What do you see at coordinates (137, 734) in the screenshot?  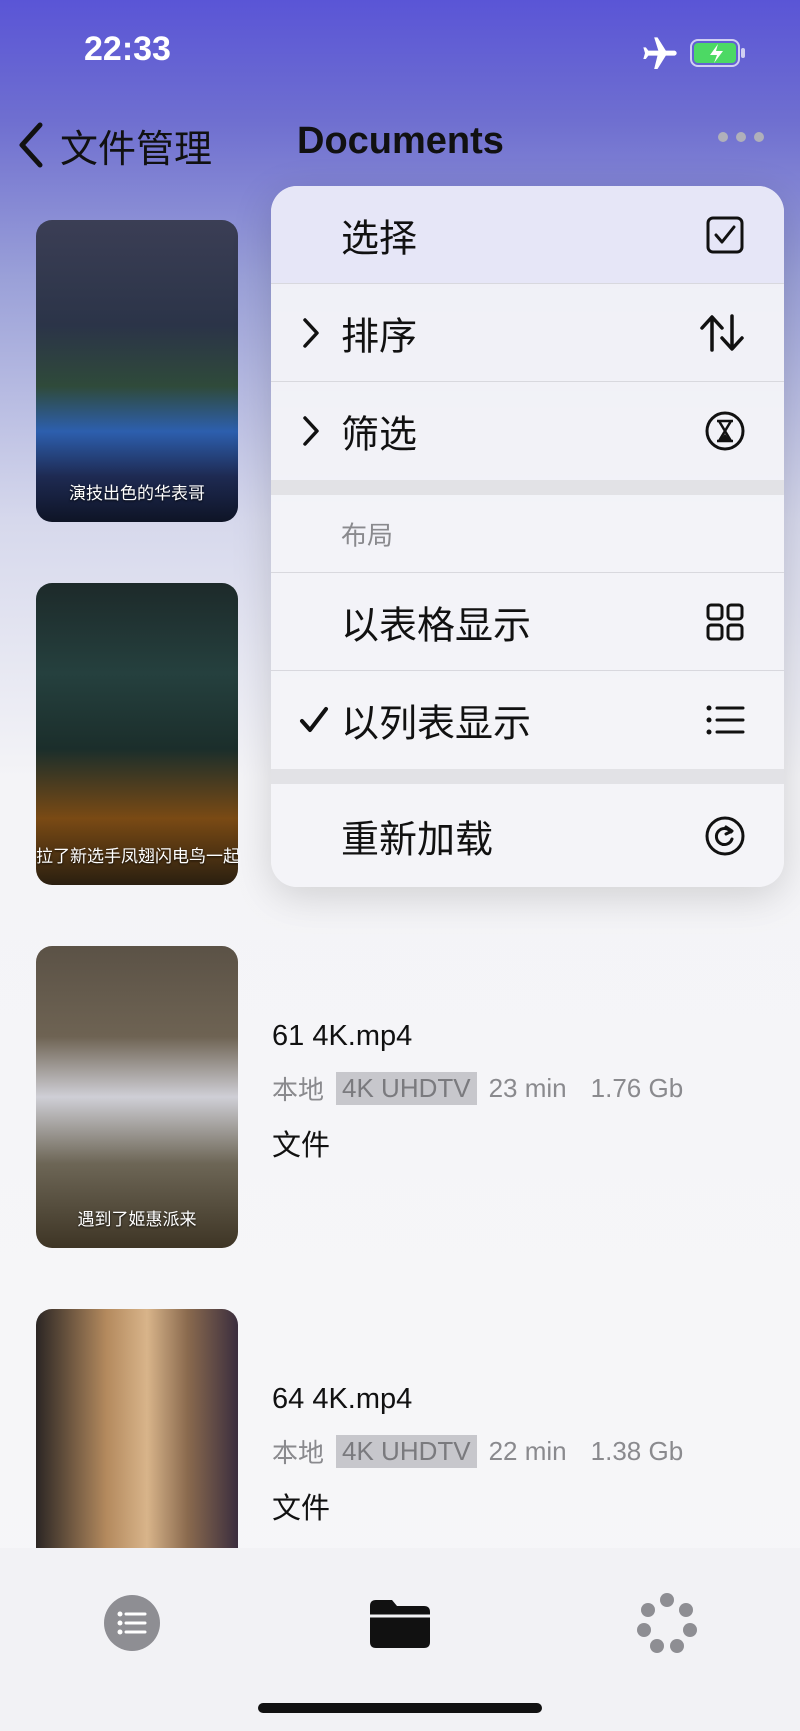 I see `video-thumbnail: 拉了新选手凤翅闪电鸟一起` at bounding box center [137, 734].